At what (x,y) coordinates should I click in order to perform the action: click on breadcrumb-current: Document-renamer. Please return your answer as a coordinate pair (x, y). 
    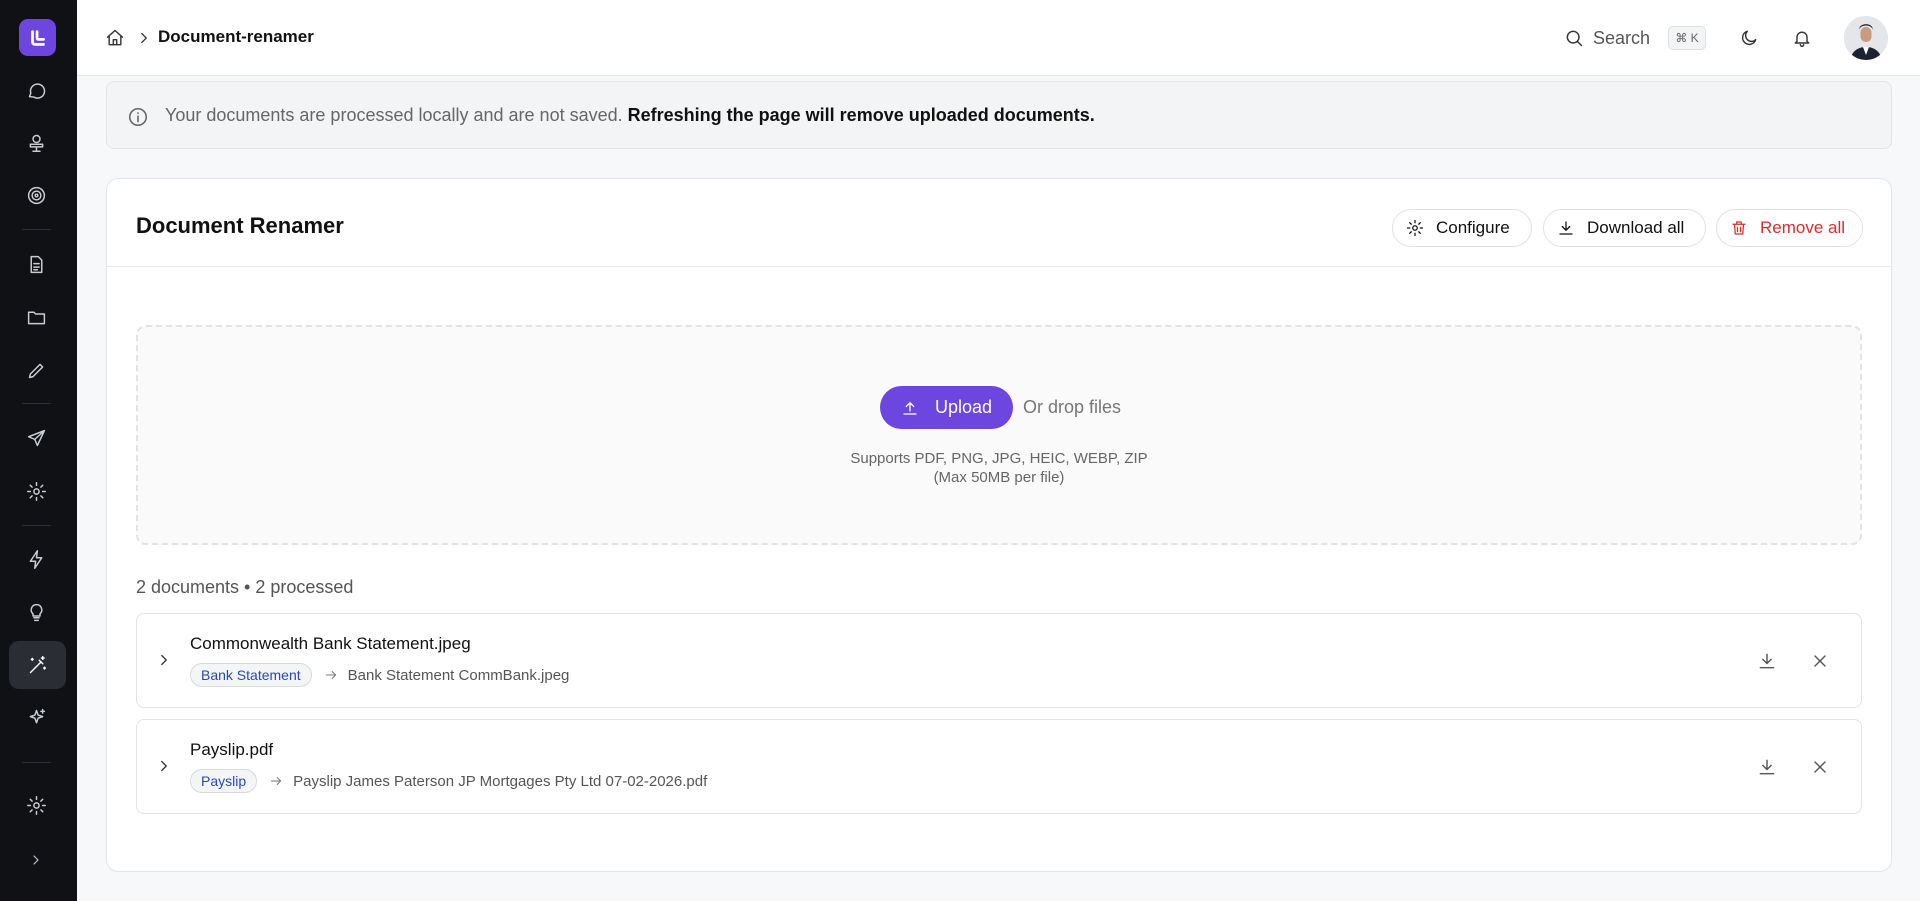
    Looking at the image, I should click on (236, 36).